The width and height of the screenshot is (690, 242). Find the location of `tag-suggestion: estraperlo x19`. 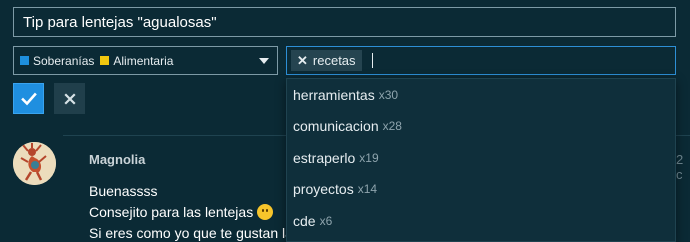

tag-suggestion: estraperlo x19 is located at coordinates (481, 158).